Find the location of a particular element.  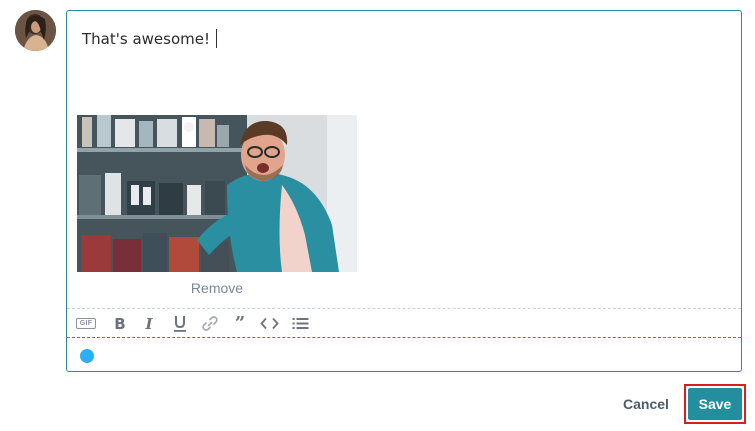

link-icon is located at coordinates (210, 323).